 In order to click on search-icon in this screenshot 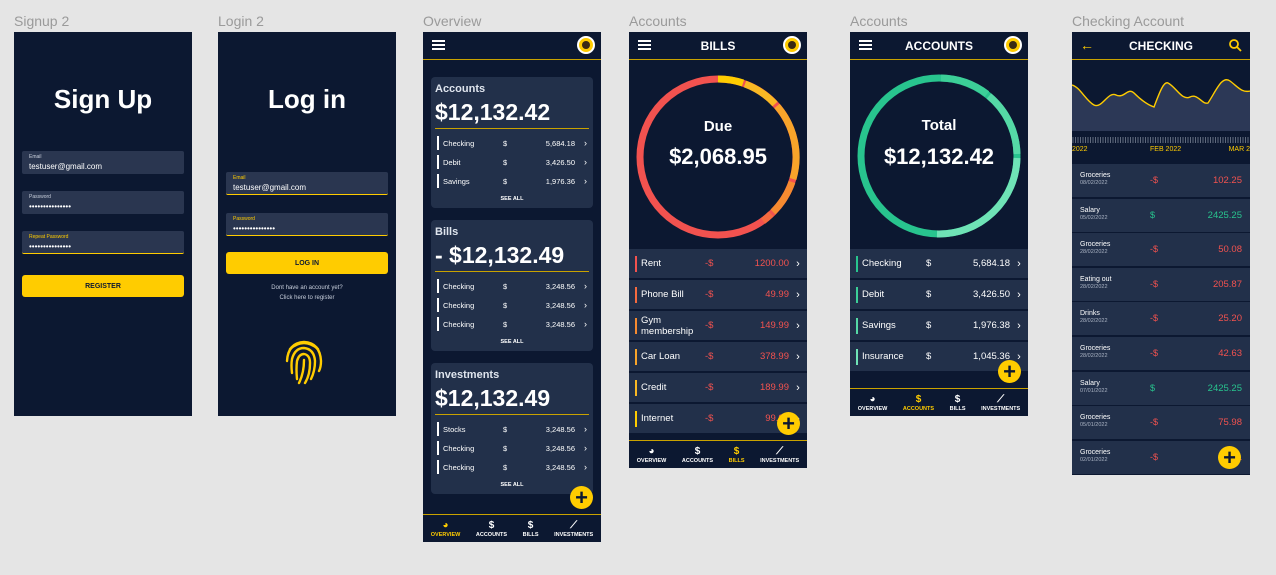, I will do `click(1235, 45)`.